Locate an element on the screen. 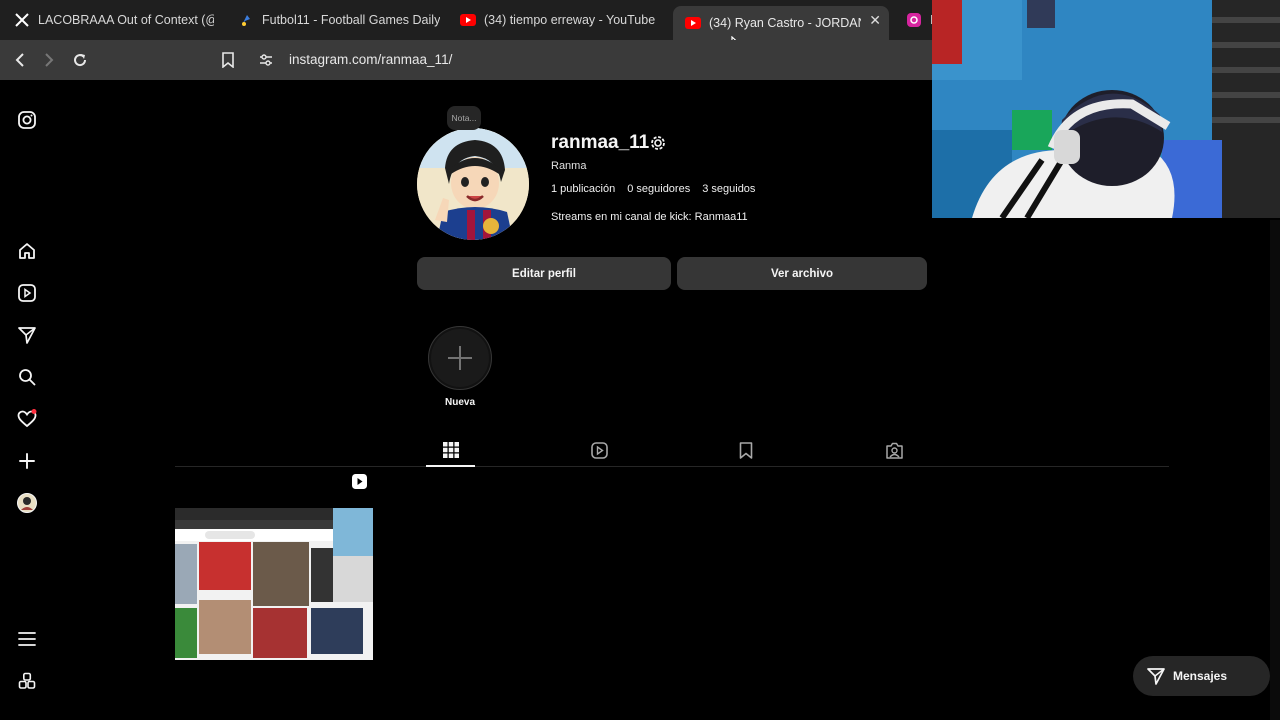 The image size is (1280, 720). close-tab-icon: ✕ is located at coordinates (875, 20).